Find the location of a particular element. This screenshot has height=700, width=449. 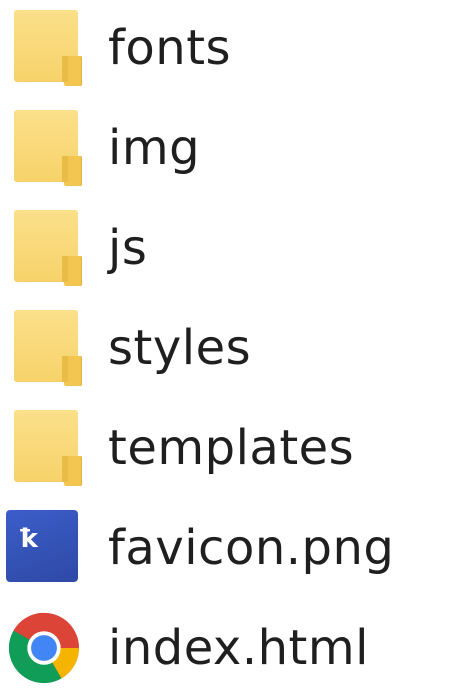

file-name: styles is located at coordinates (180, 347).